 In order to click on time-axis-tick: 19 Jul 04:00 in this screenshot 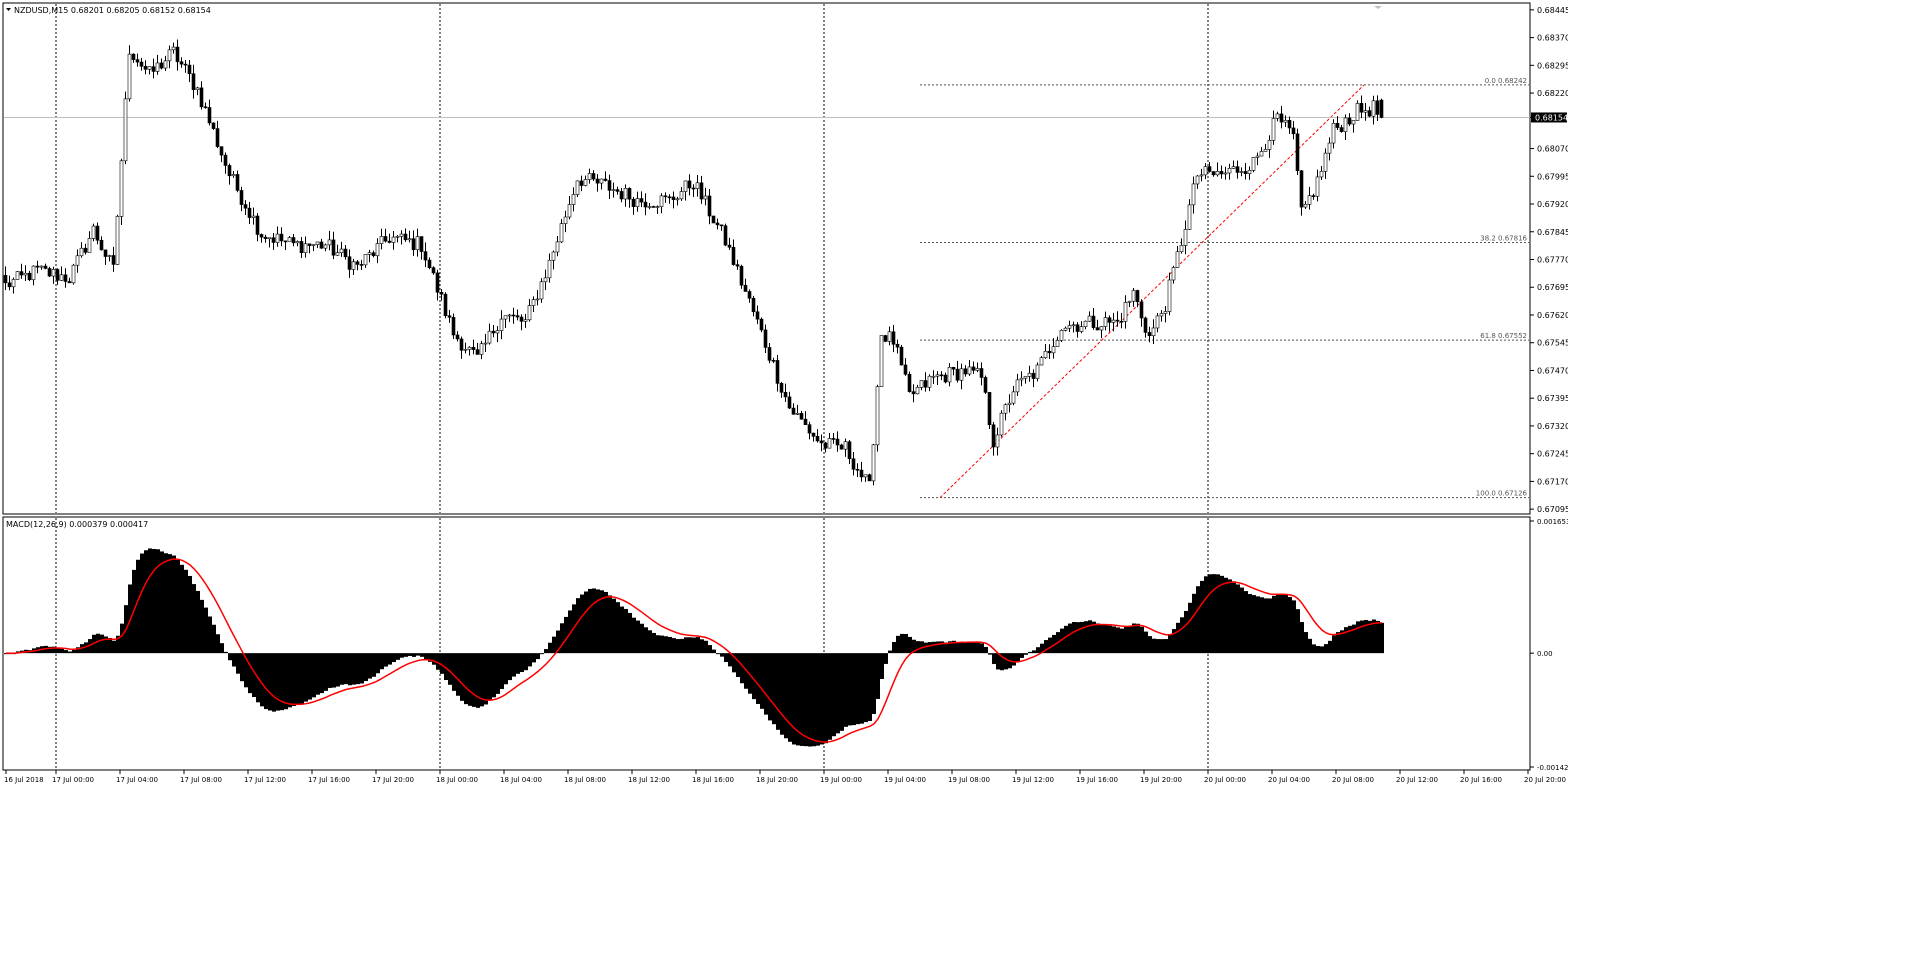, I will do `click(905, 777)`.